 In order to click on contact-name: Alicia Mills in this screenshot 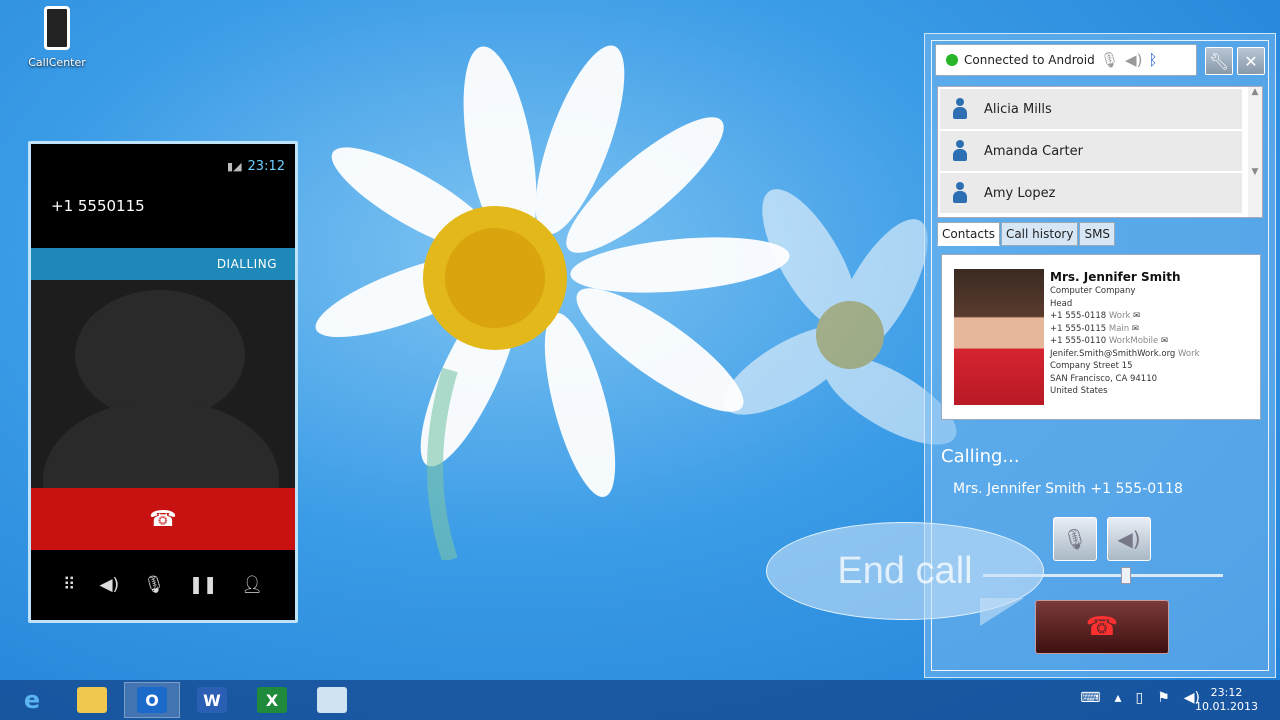, I will do `click(1018, 109)`.